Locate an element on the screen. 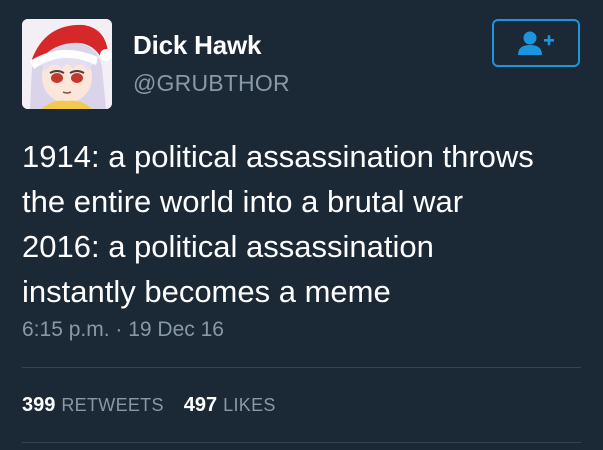 This screenshot has width=603, height=450. retweets-stat: 399 RETWEETS is located at coordinates (93, 405).